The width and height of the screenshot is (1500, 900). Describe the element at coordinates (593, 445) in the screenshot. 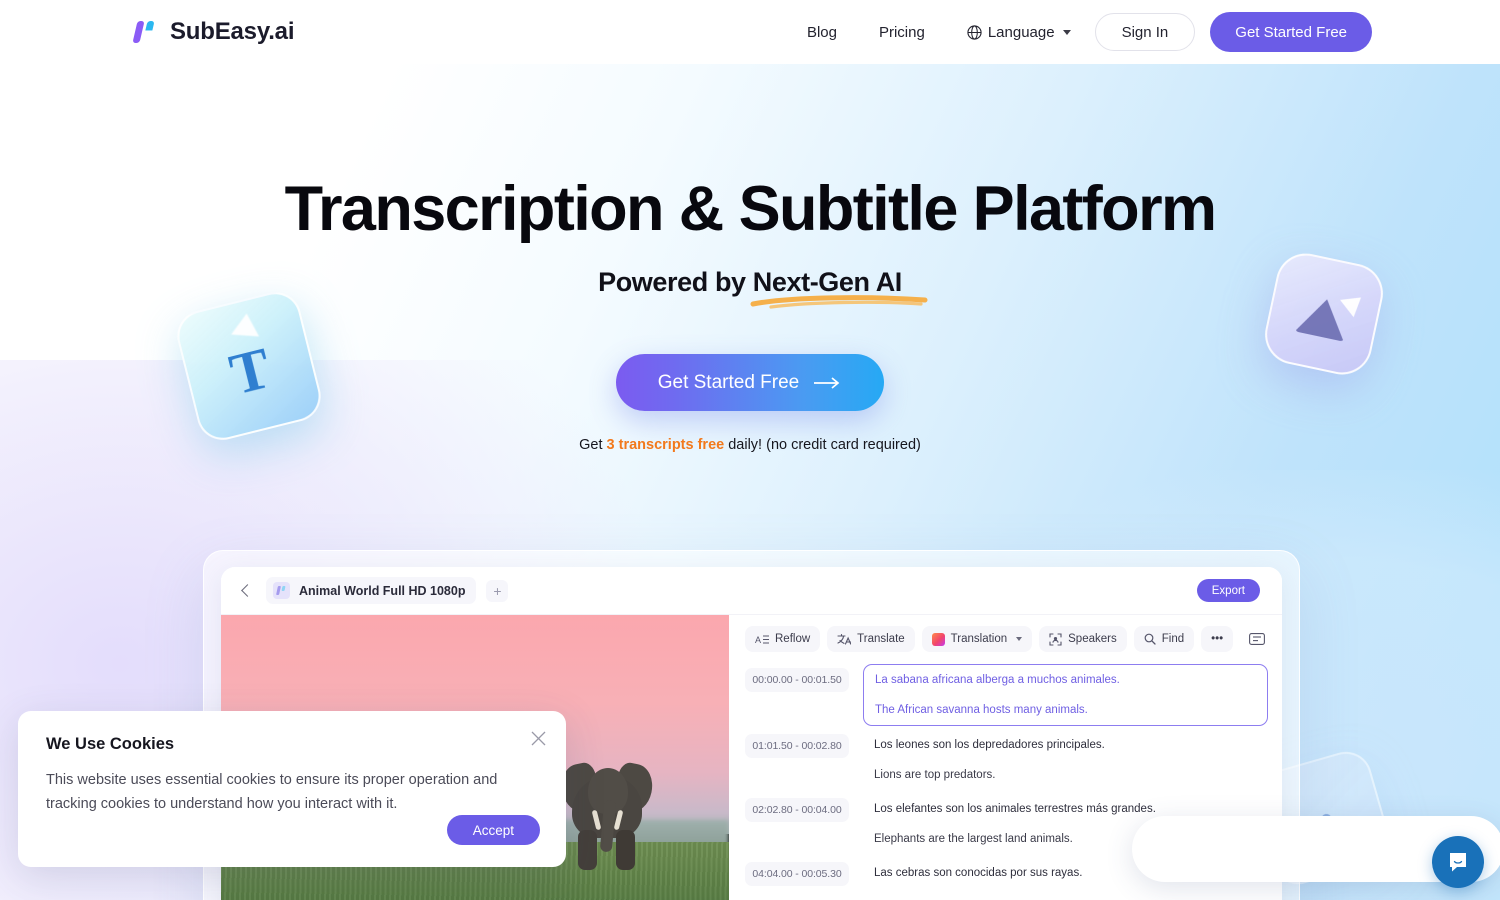

I see `note-prefix: Get` at that location.